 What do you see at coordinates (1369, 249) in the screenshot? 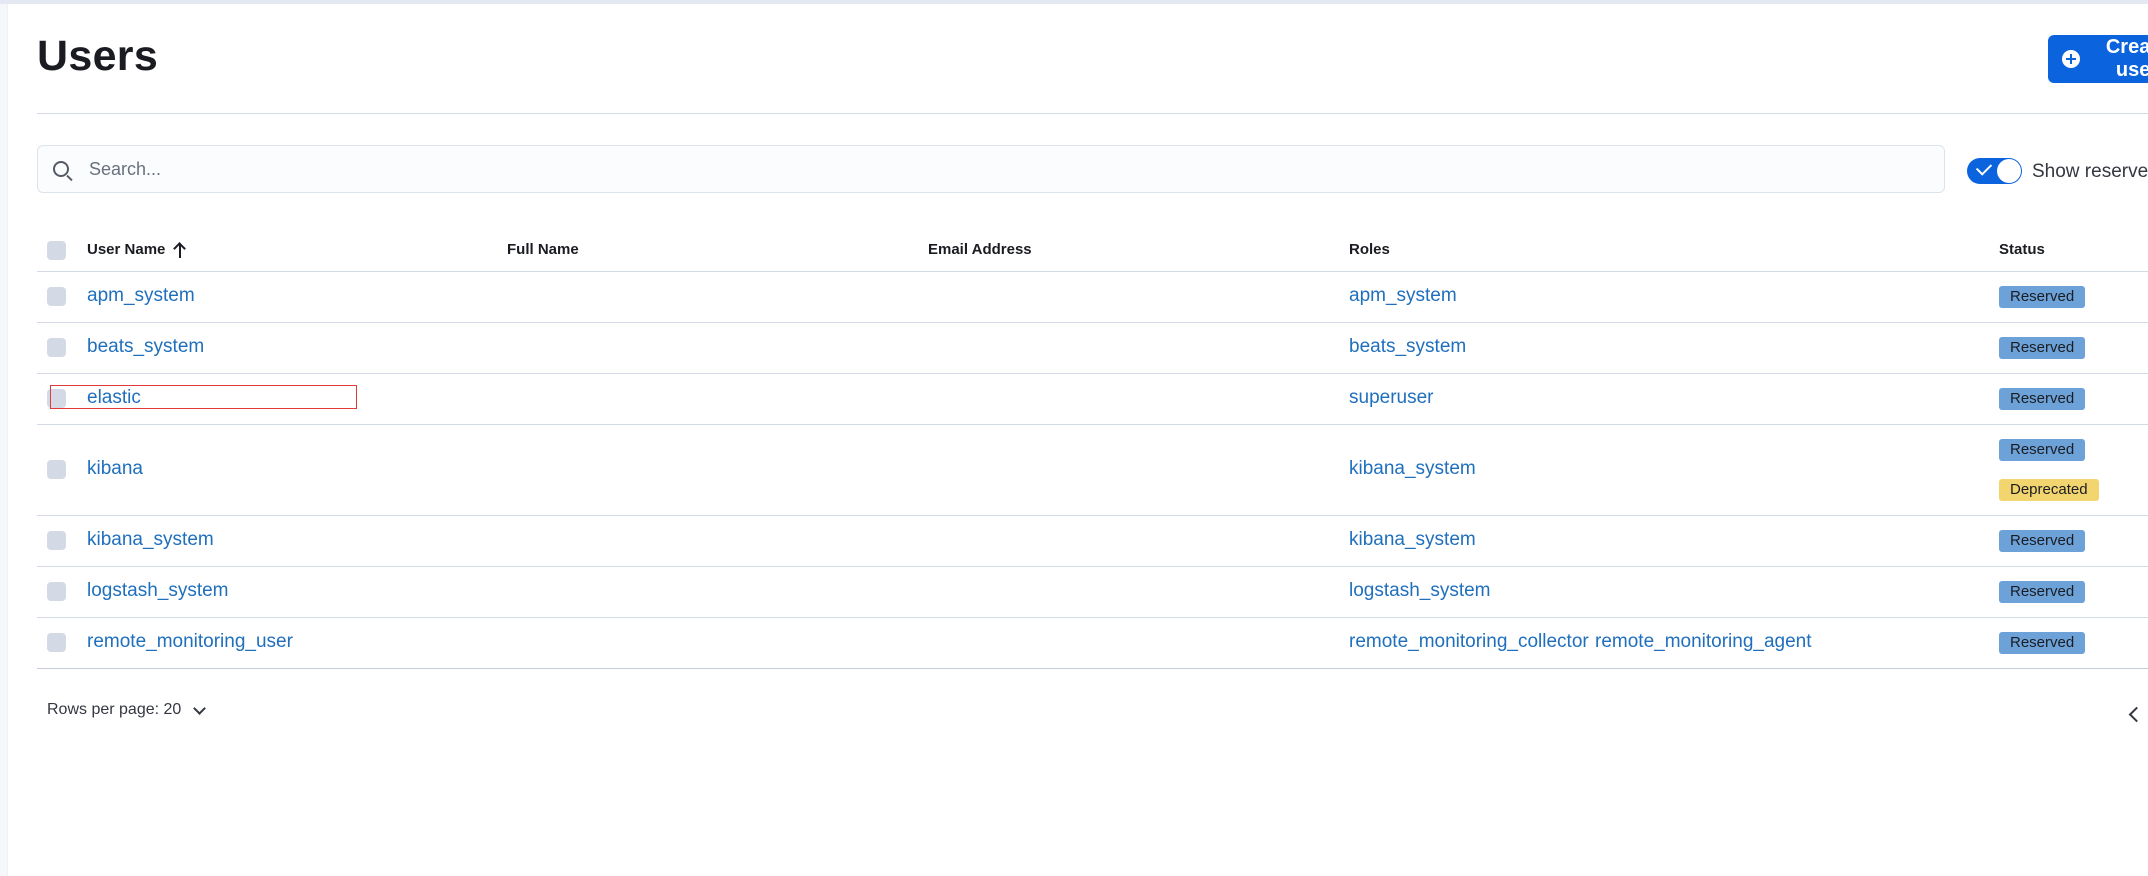
I see `column-header-roles: Roles` at bounding box center [1369, 249].